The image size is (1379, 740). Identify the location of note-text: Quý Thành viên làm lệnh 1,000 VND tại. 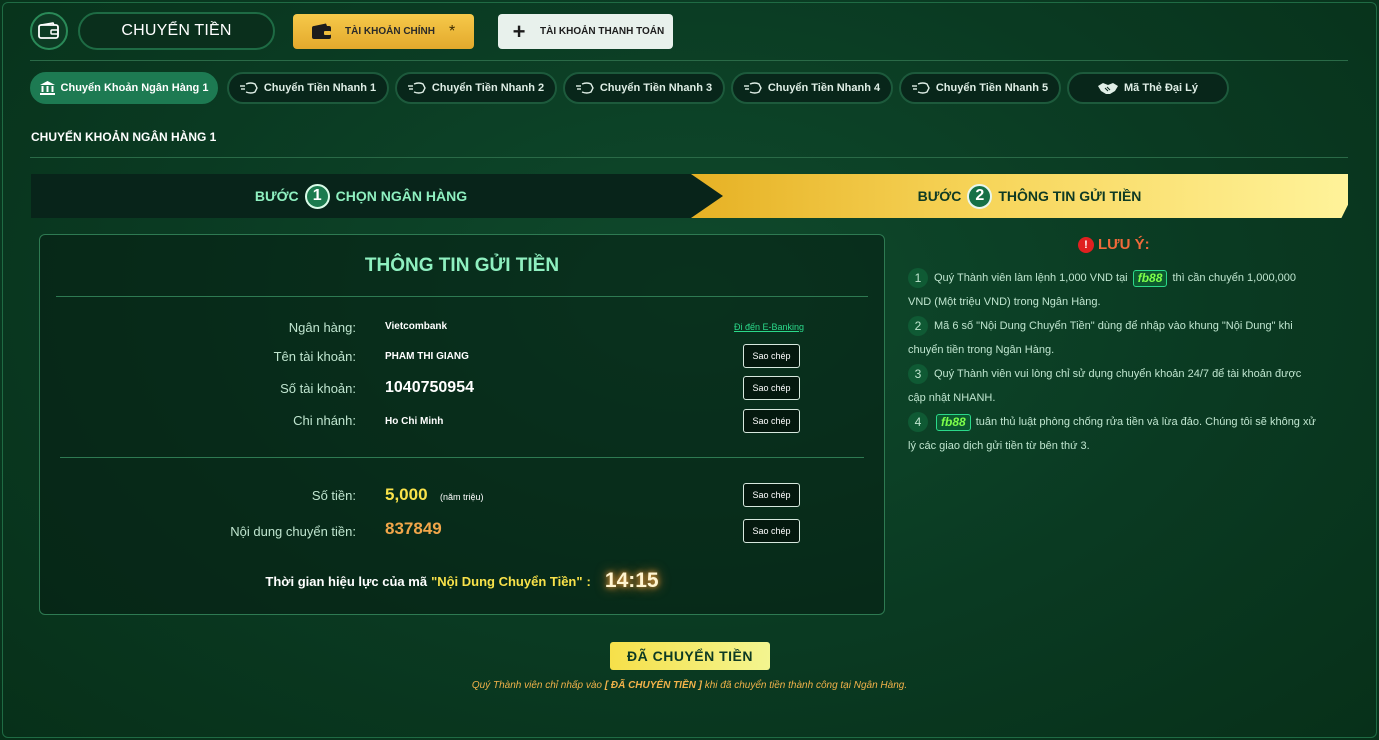
(1031, 278).